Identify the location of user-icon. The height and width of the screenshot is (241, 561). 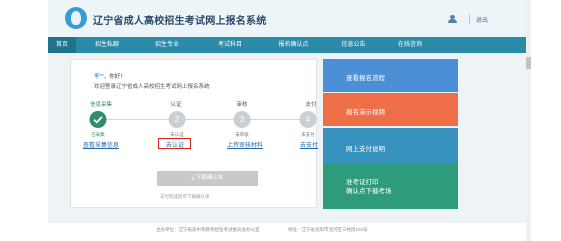
(453, 19).